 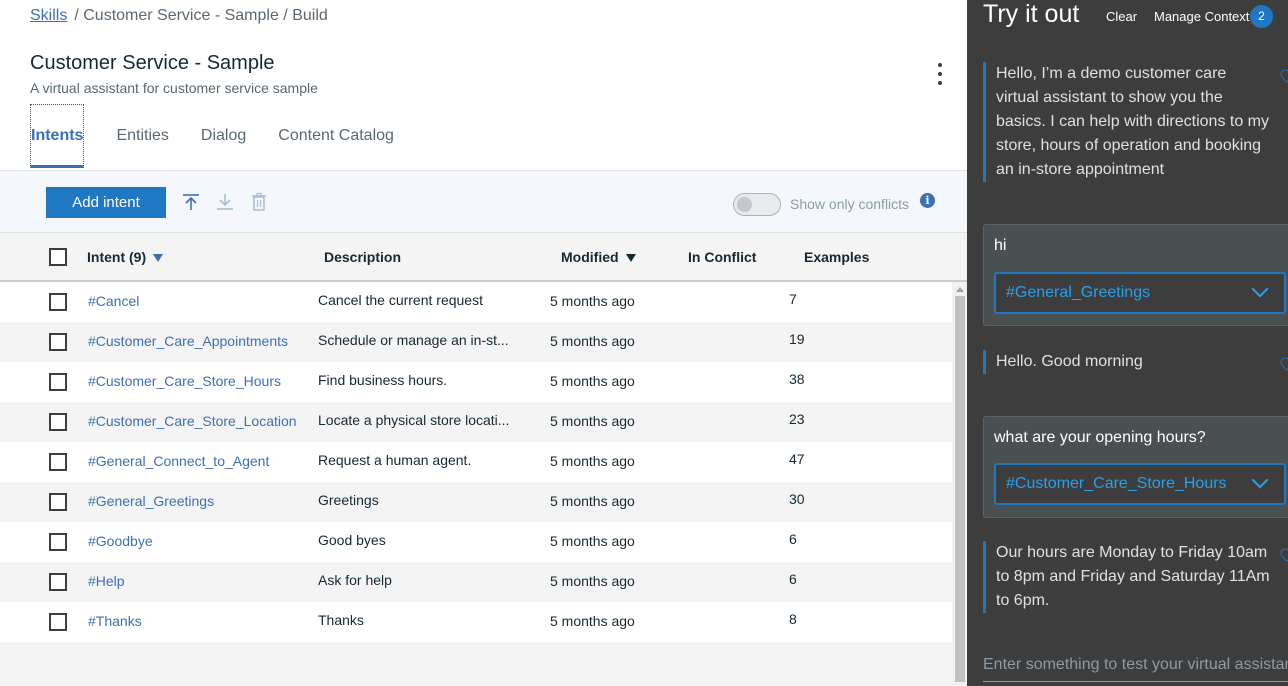 What do you see at coordinates (927, 200) in the screenshot?
I see `info-icon: i` at bounding box center [927, 200].